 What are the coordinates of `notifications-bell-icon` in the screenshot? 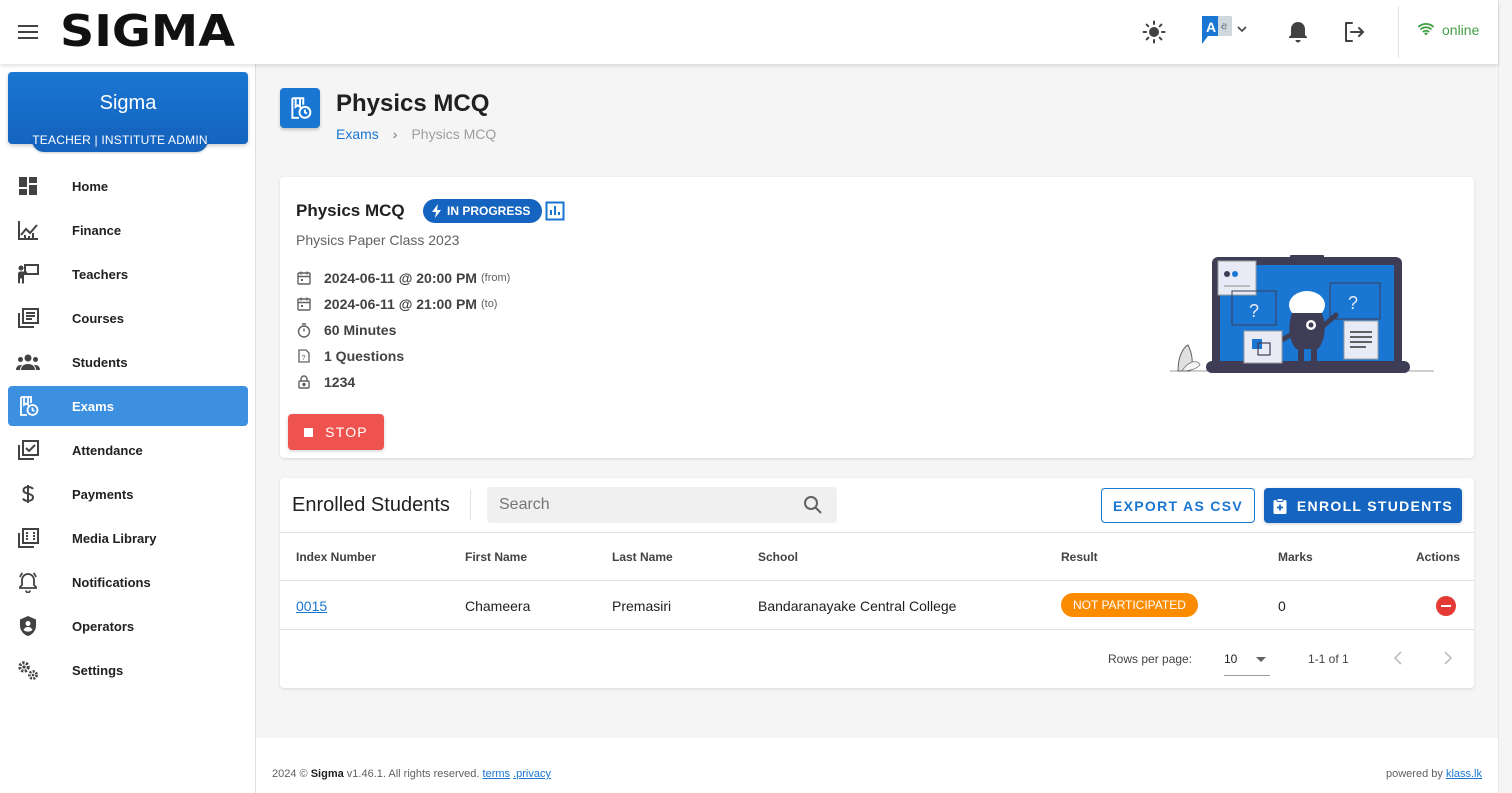 It's located at (1298, 32).